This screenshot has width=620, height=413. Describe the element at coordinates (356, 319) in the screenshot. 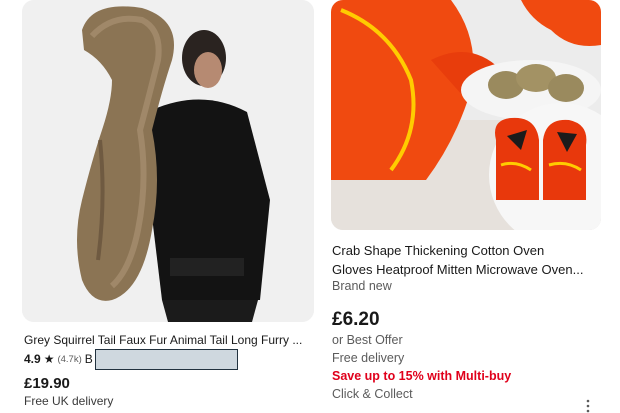

I see `price: £6.20` at that location.